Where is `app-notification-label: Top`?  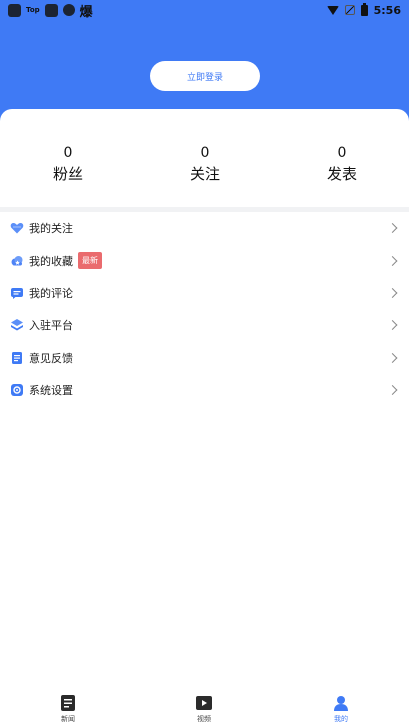 app-notification-label: Top is located at coordinates (33, 10).